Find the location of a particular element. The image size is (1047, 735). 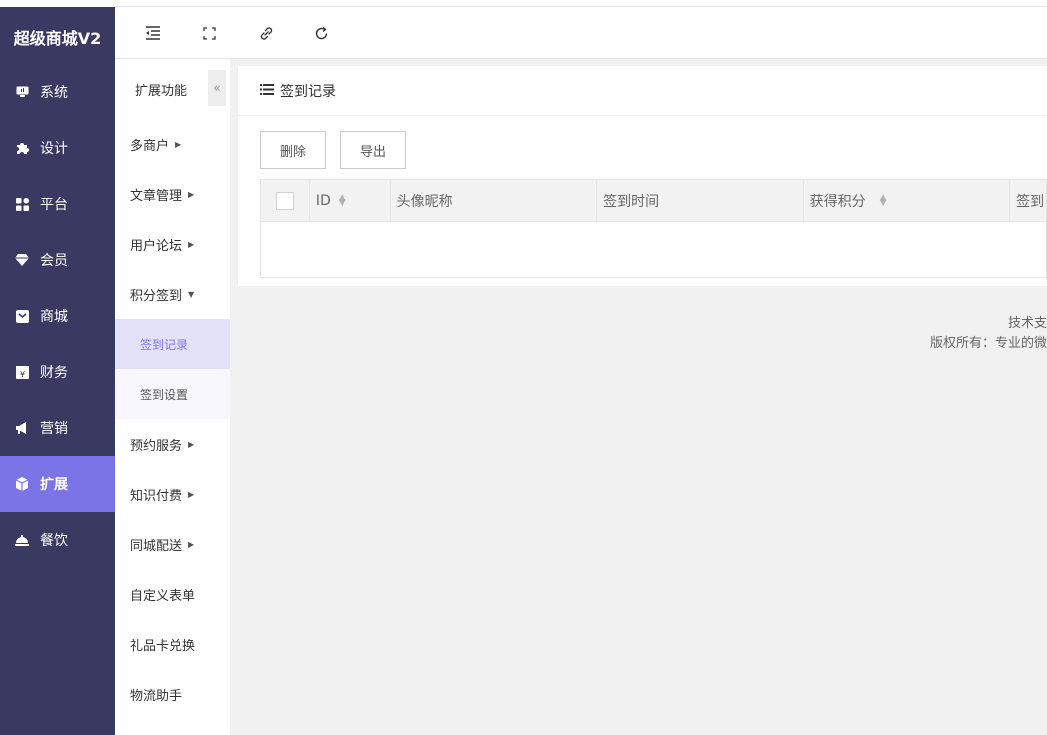

col-id-label: ID is located at coordinates (323, 200).